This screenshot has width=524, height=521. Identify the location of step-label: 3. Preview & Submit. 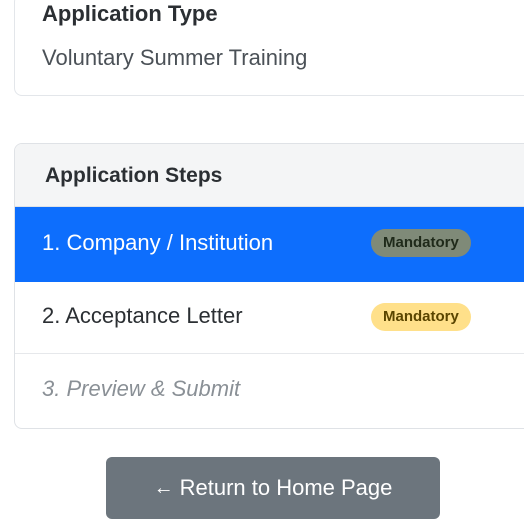
(141, 388).